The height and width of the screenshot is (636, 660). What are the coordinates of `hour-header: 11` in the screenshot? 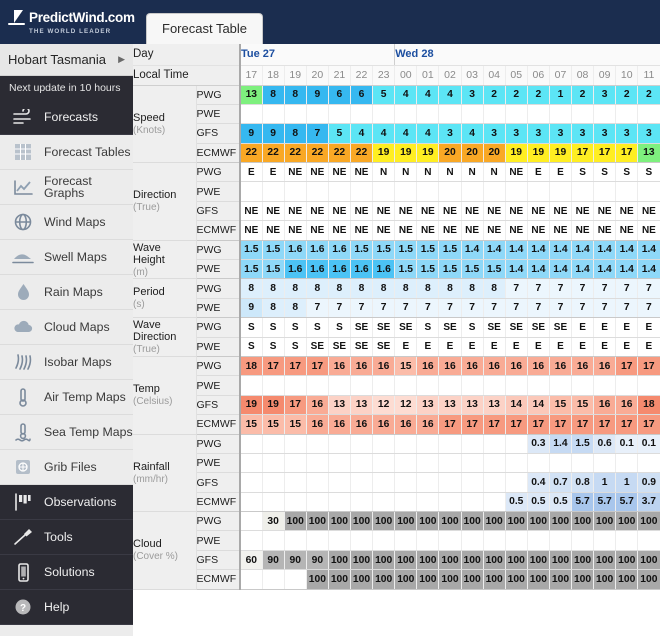 It's located at (648, 75).